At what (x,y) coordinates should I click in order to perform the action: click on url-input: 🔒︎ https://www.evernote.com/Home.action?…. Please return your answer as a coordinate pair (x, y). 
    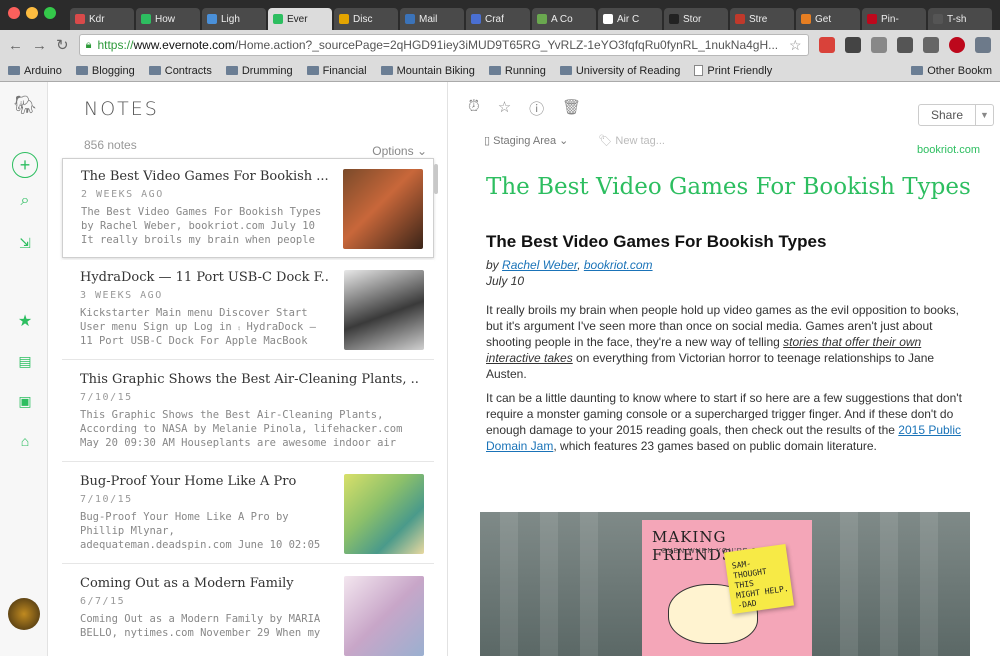
    Looking at the image, I should click on (443, 45).